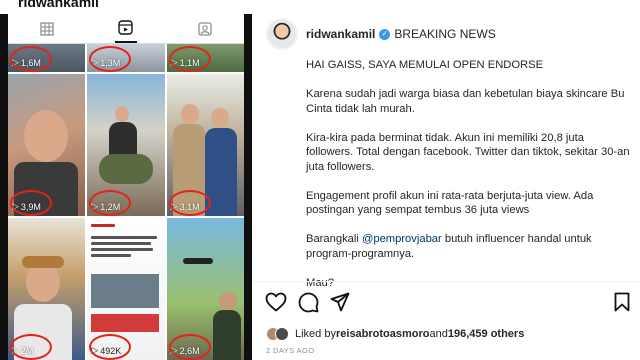 Image resolution: width=640 pixels, height=360 pixels. I want to click on post-header-text: ridwankamil ✓ BREAKING NEWS, so click(401, 34).